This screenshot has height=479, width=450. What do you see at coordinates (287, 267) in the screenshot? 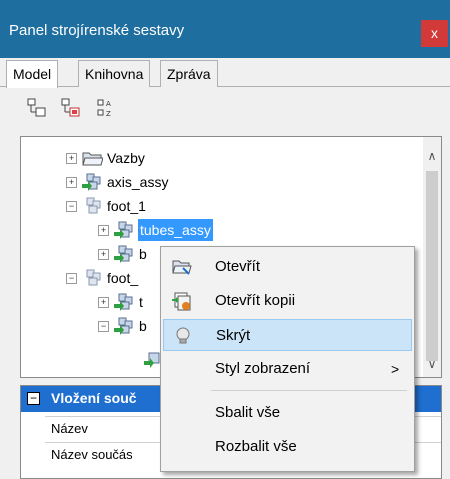
I see `menu-item-open: Otevřít` at bounding box center [287, 267].